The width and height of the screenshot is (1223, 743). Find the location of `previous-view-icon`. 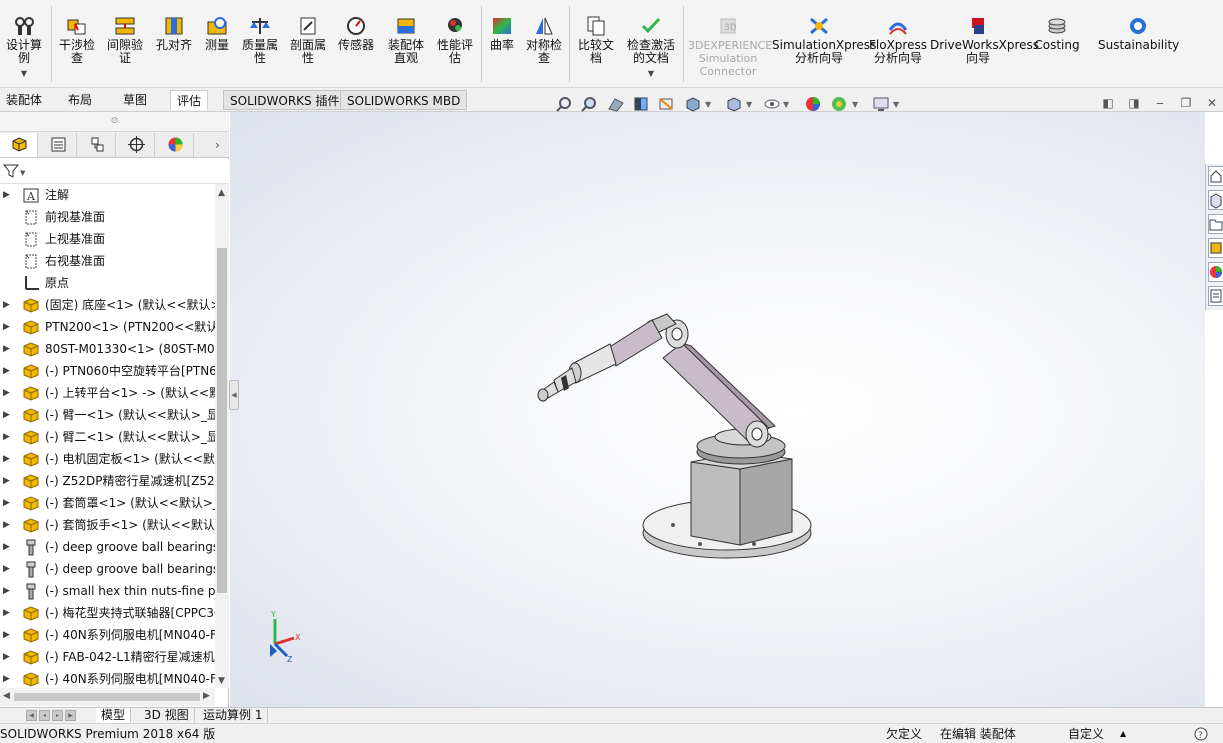

previous-view-icon is located at coordinates (616, 104).